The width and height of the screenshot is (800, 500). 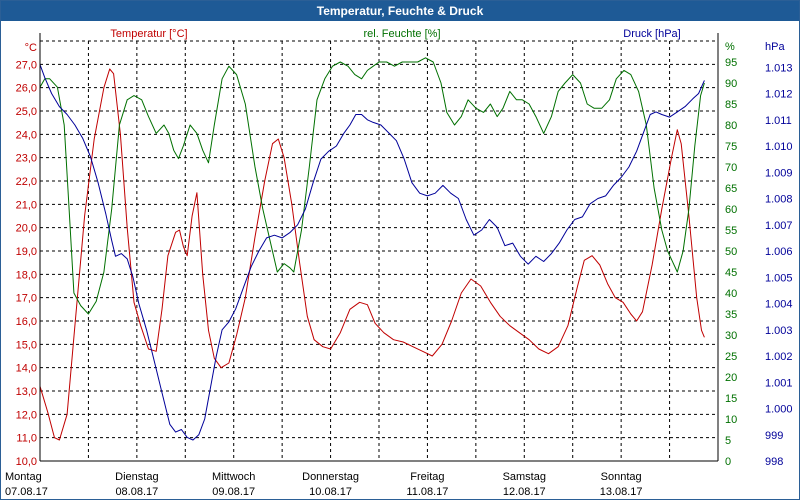 I want to click on x-tick-date: 07.08.17, so click(x=26, y=492).